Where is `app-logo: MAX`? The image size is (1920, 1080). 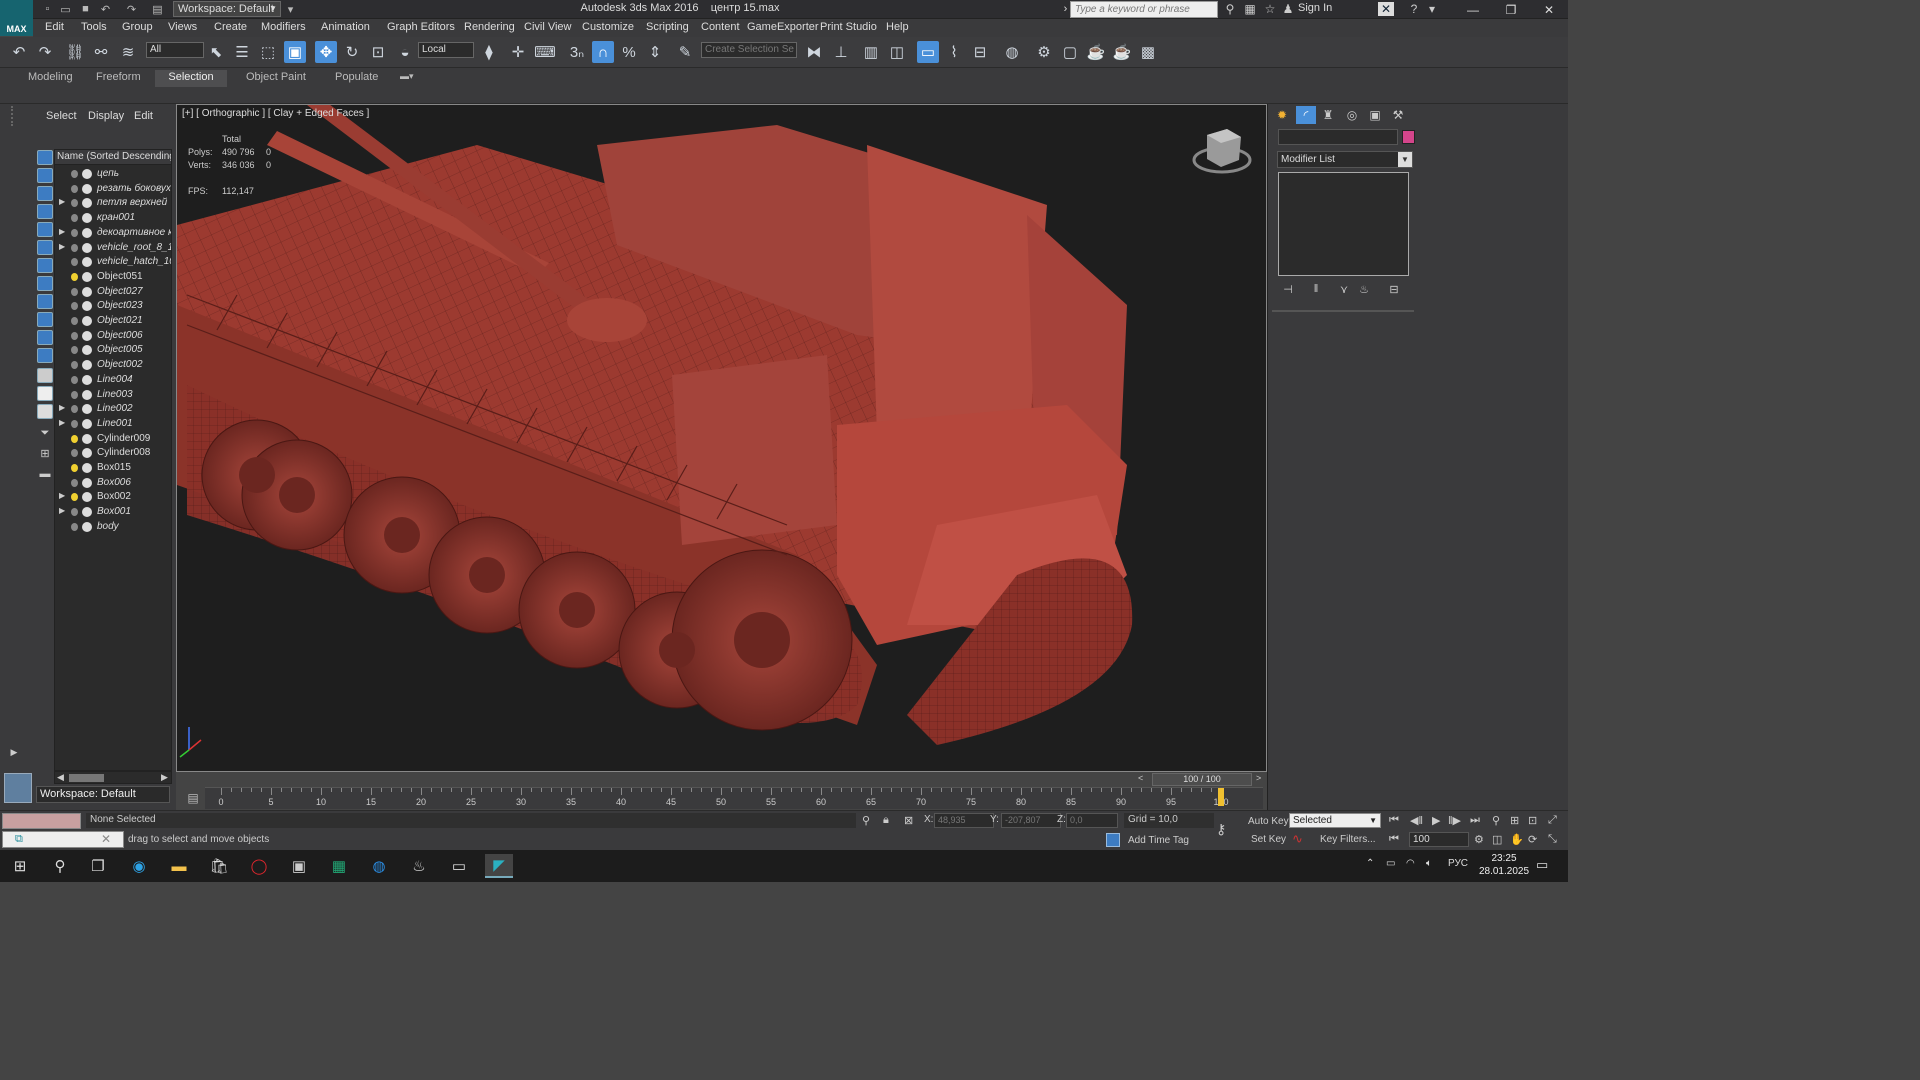 app-logo: MAX is located at coordinates (16, 18).